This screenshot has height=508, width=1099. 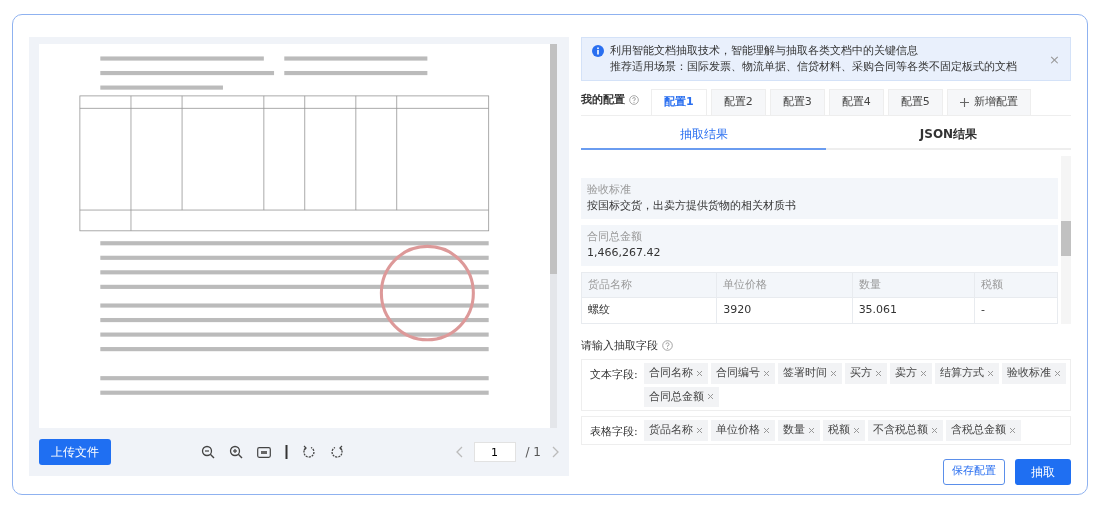 What do you see at coordinates (764, 51) in the screenshot?
I see `notice-text: 利用智能文档抽取技术，智能理解与抽取各类文档中的关键信息` at bounding box center [764, 51].